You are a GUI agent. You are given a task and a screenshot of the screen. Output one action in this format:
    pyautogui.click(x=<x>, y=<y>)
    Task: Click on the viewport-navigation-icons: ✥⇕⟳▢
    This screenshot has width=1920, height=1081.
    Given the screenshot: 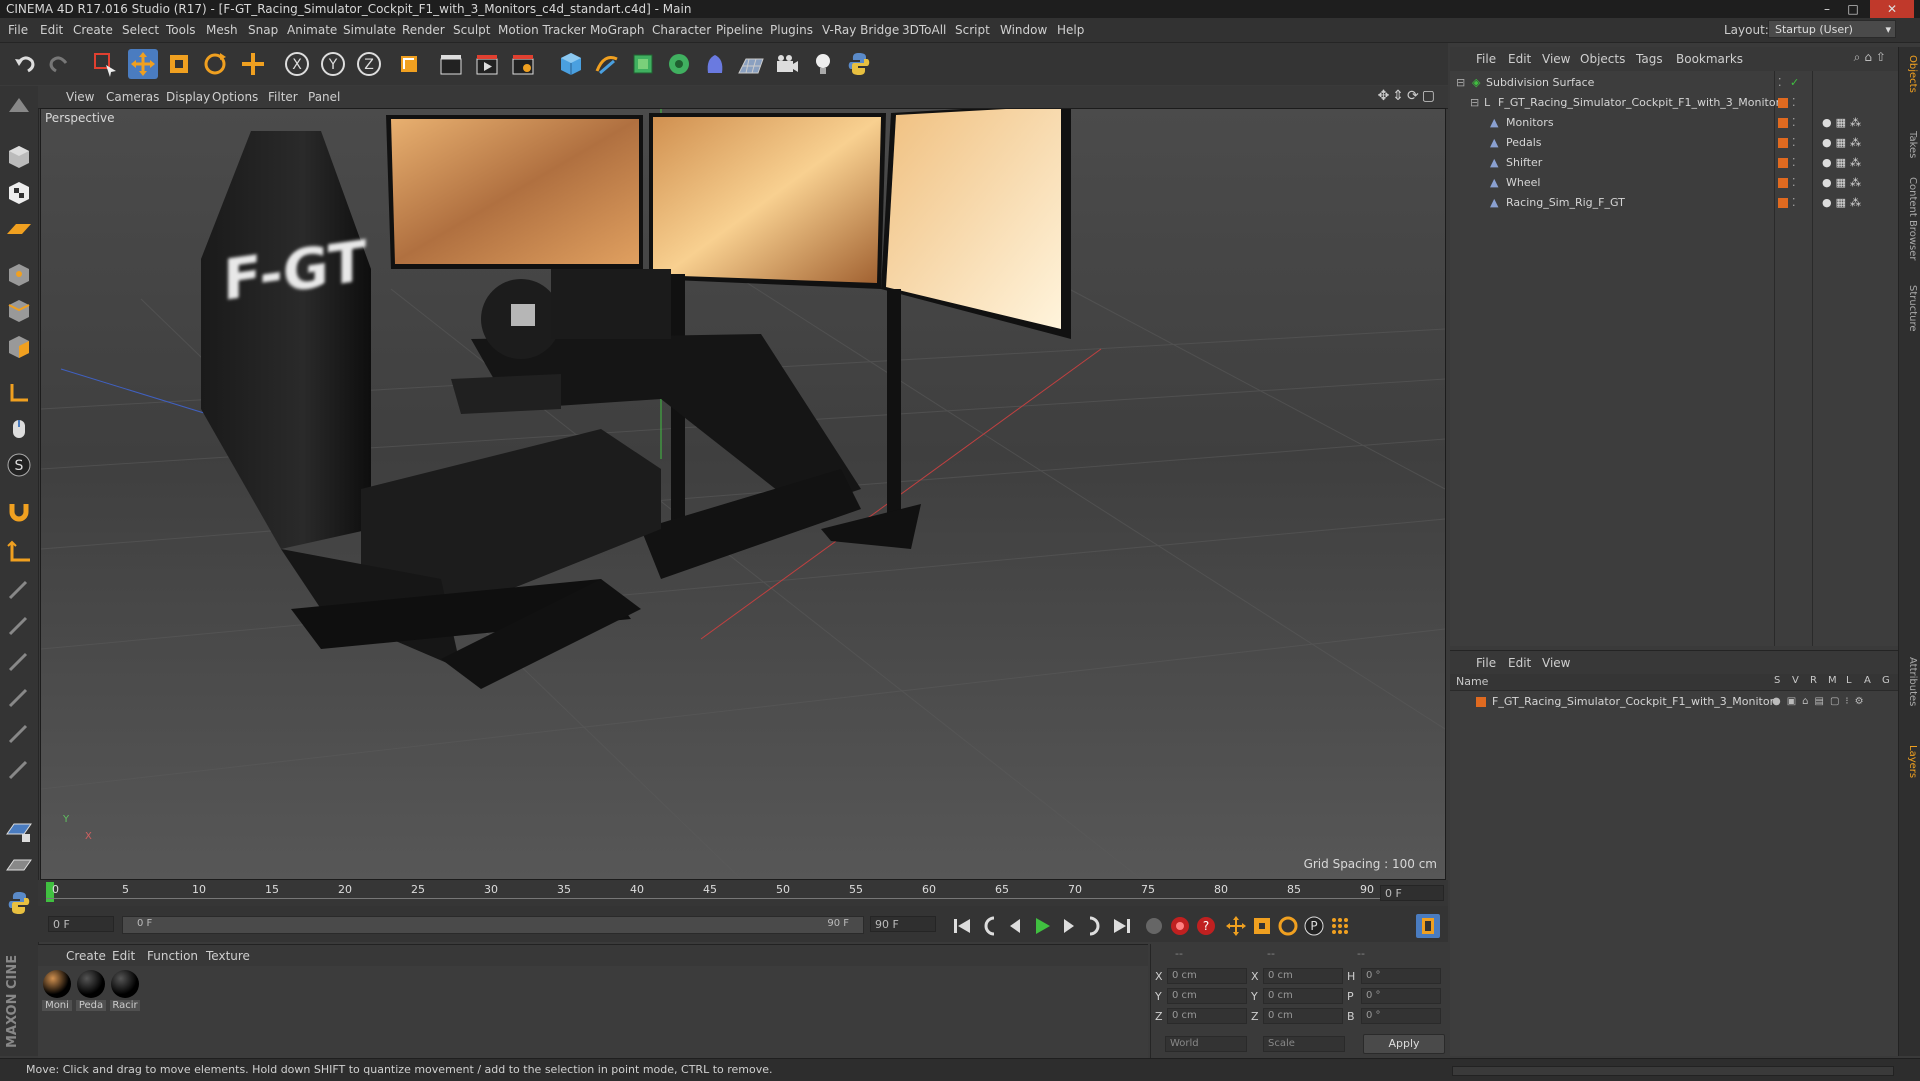 What is the action you would take?
    pyautogui.click(x=1408, y=96)
    